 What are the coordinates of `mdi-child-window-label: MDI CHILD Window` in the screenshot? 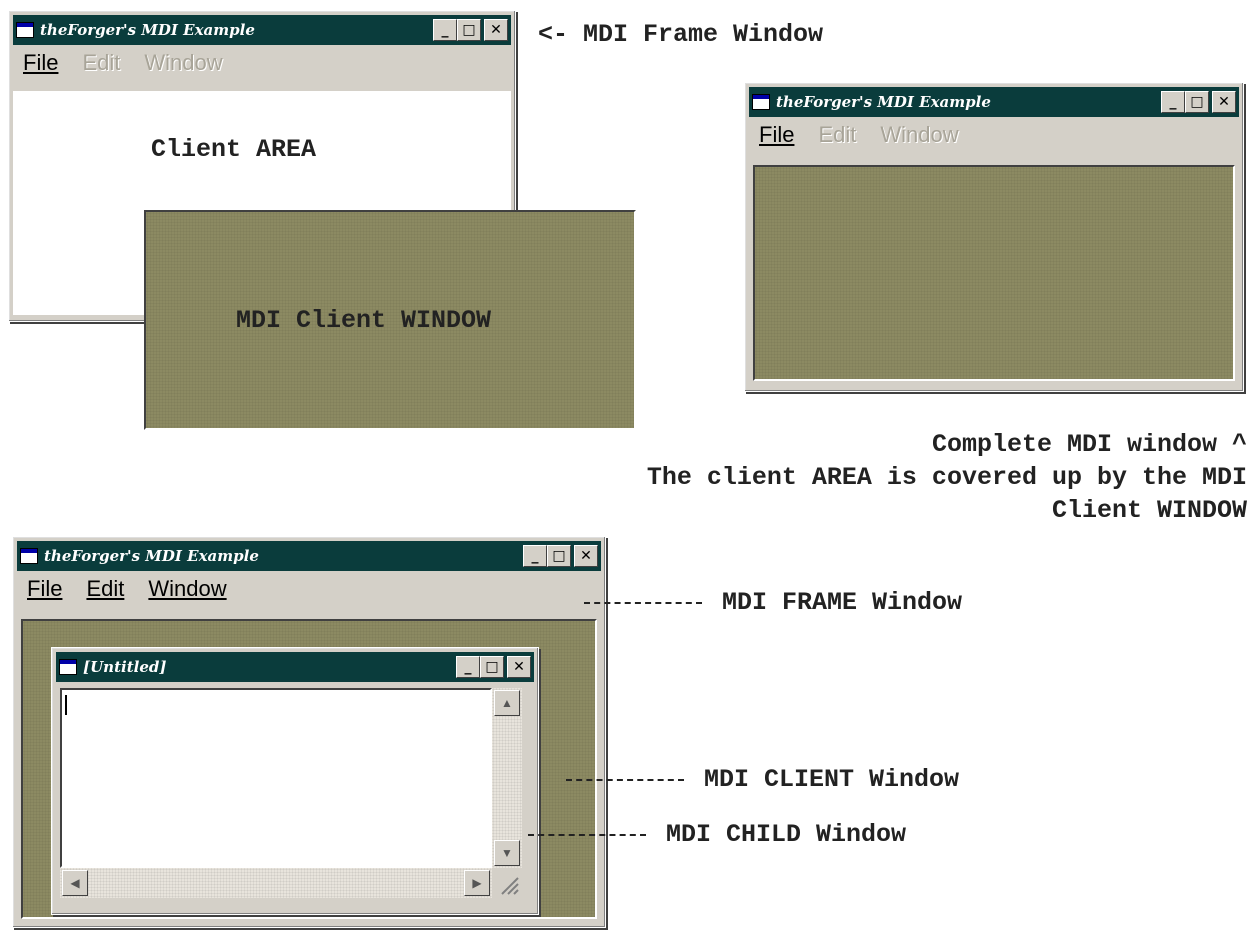 It's located at (786, 834).